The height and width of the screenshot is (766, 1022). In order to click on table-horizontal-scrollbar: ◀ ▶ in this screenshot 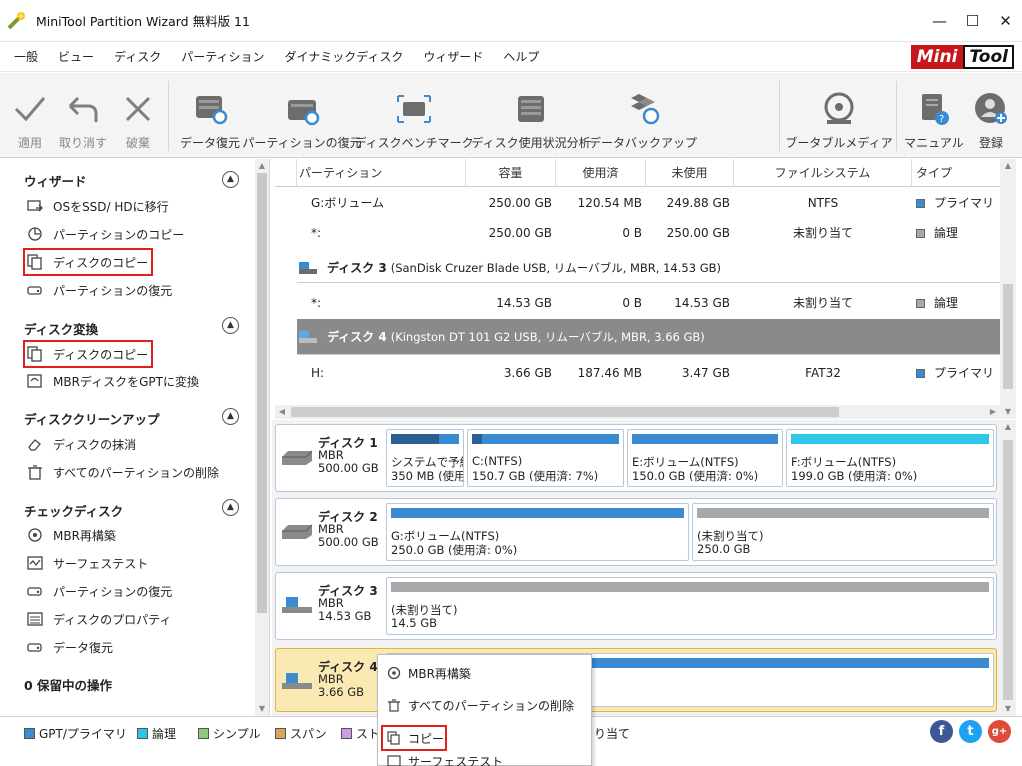, I will do `click(637, 412)`.